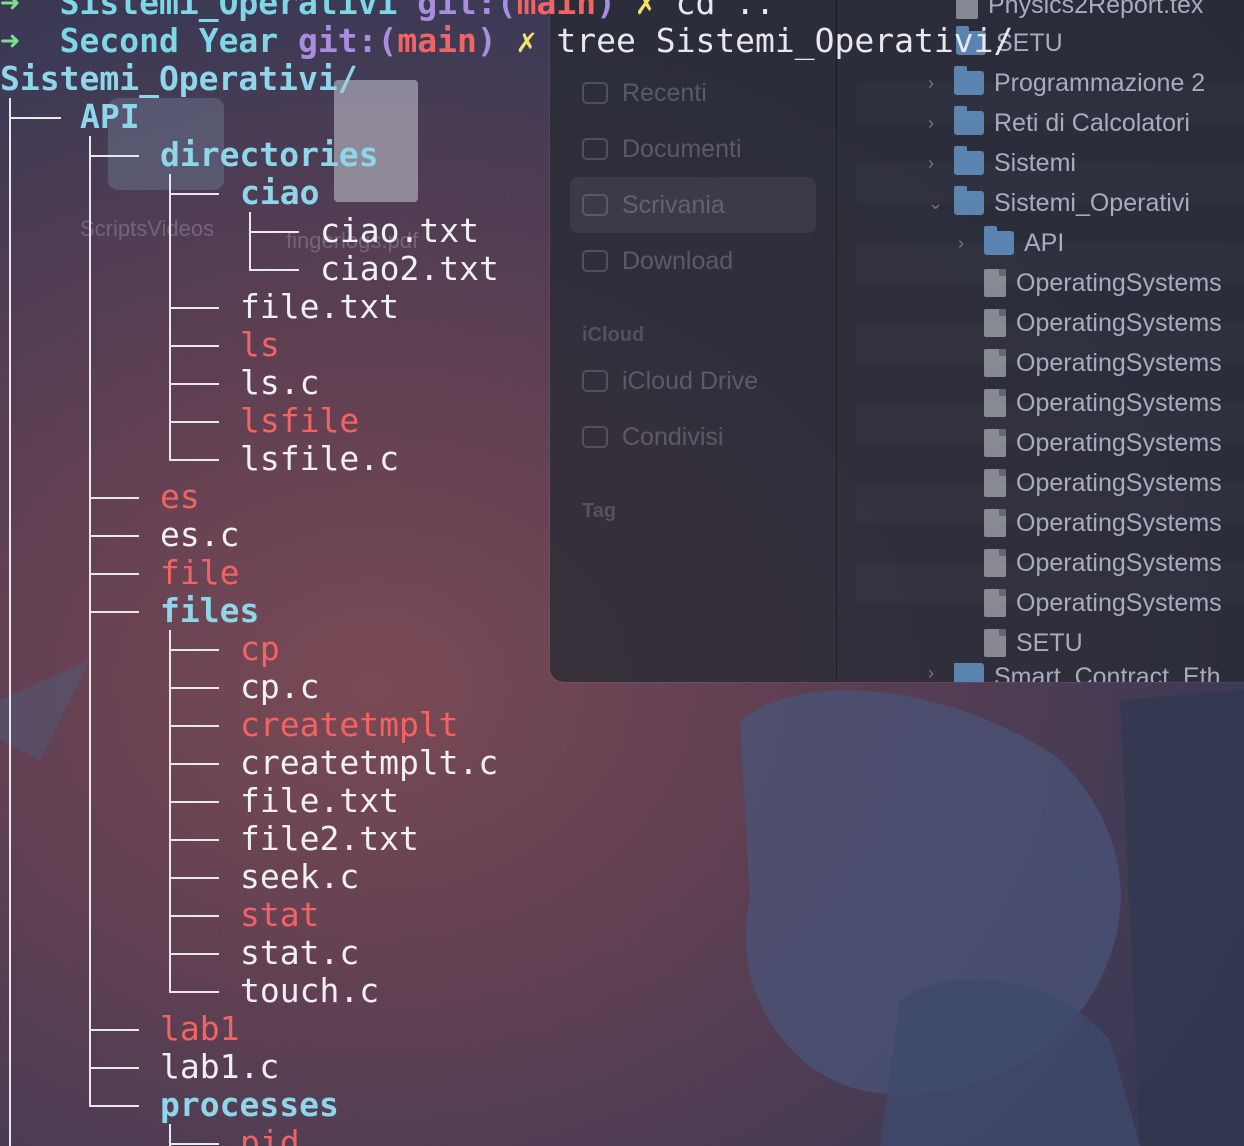  What do you see at coordinates (210, 610) in the screenshot?
I see `tree-entry-dir: files` at bounding box center [210, 610].